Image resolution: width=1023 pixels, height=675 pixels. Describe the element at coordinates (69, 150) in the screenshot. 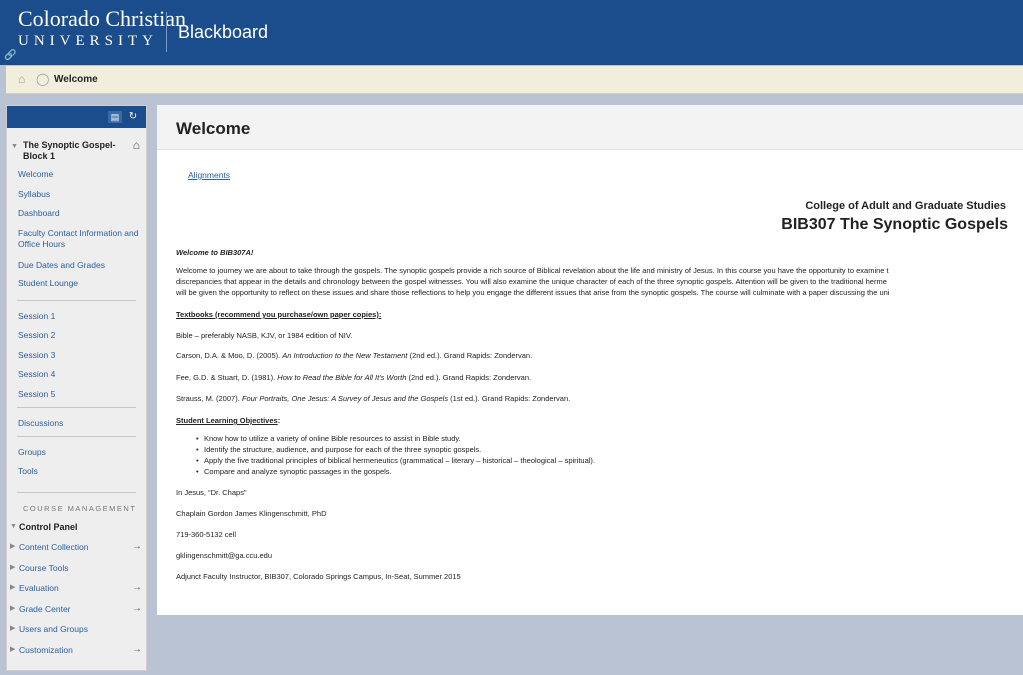

I see `course-title-text: The Synoptic Gospel-Block 1` at that location.